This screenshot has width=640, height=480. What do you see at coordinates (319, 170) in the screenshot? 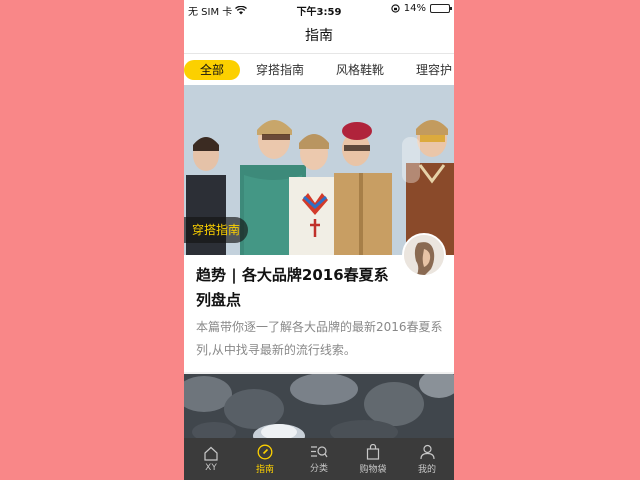
I see `article-hero-image: 穿搭指南` at bounding box center [319, 170].